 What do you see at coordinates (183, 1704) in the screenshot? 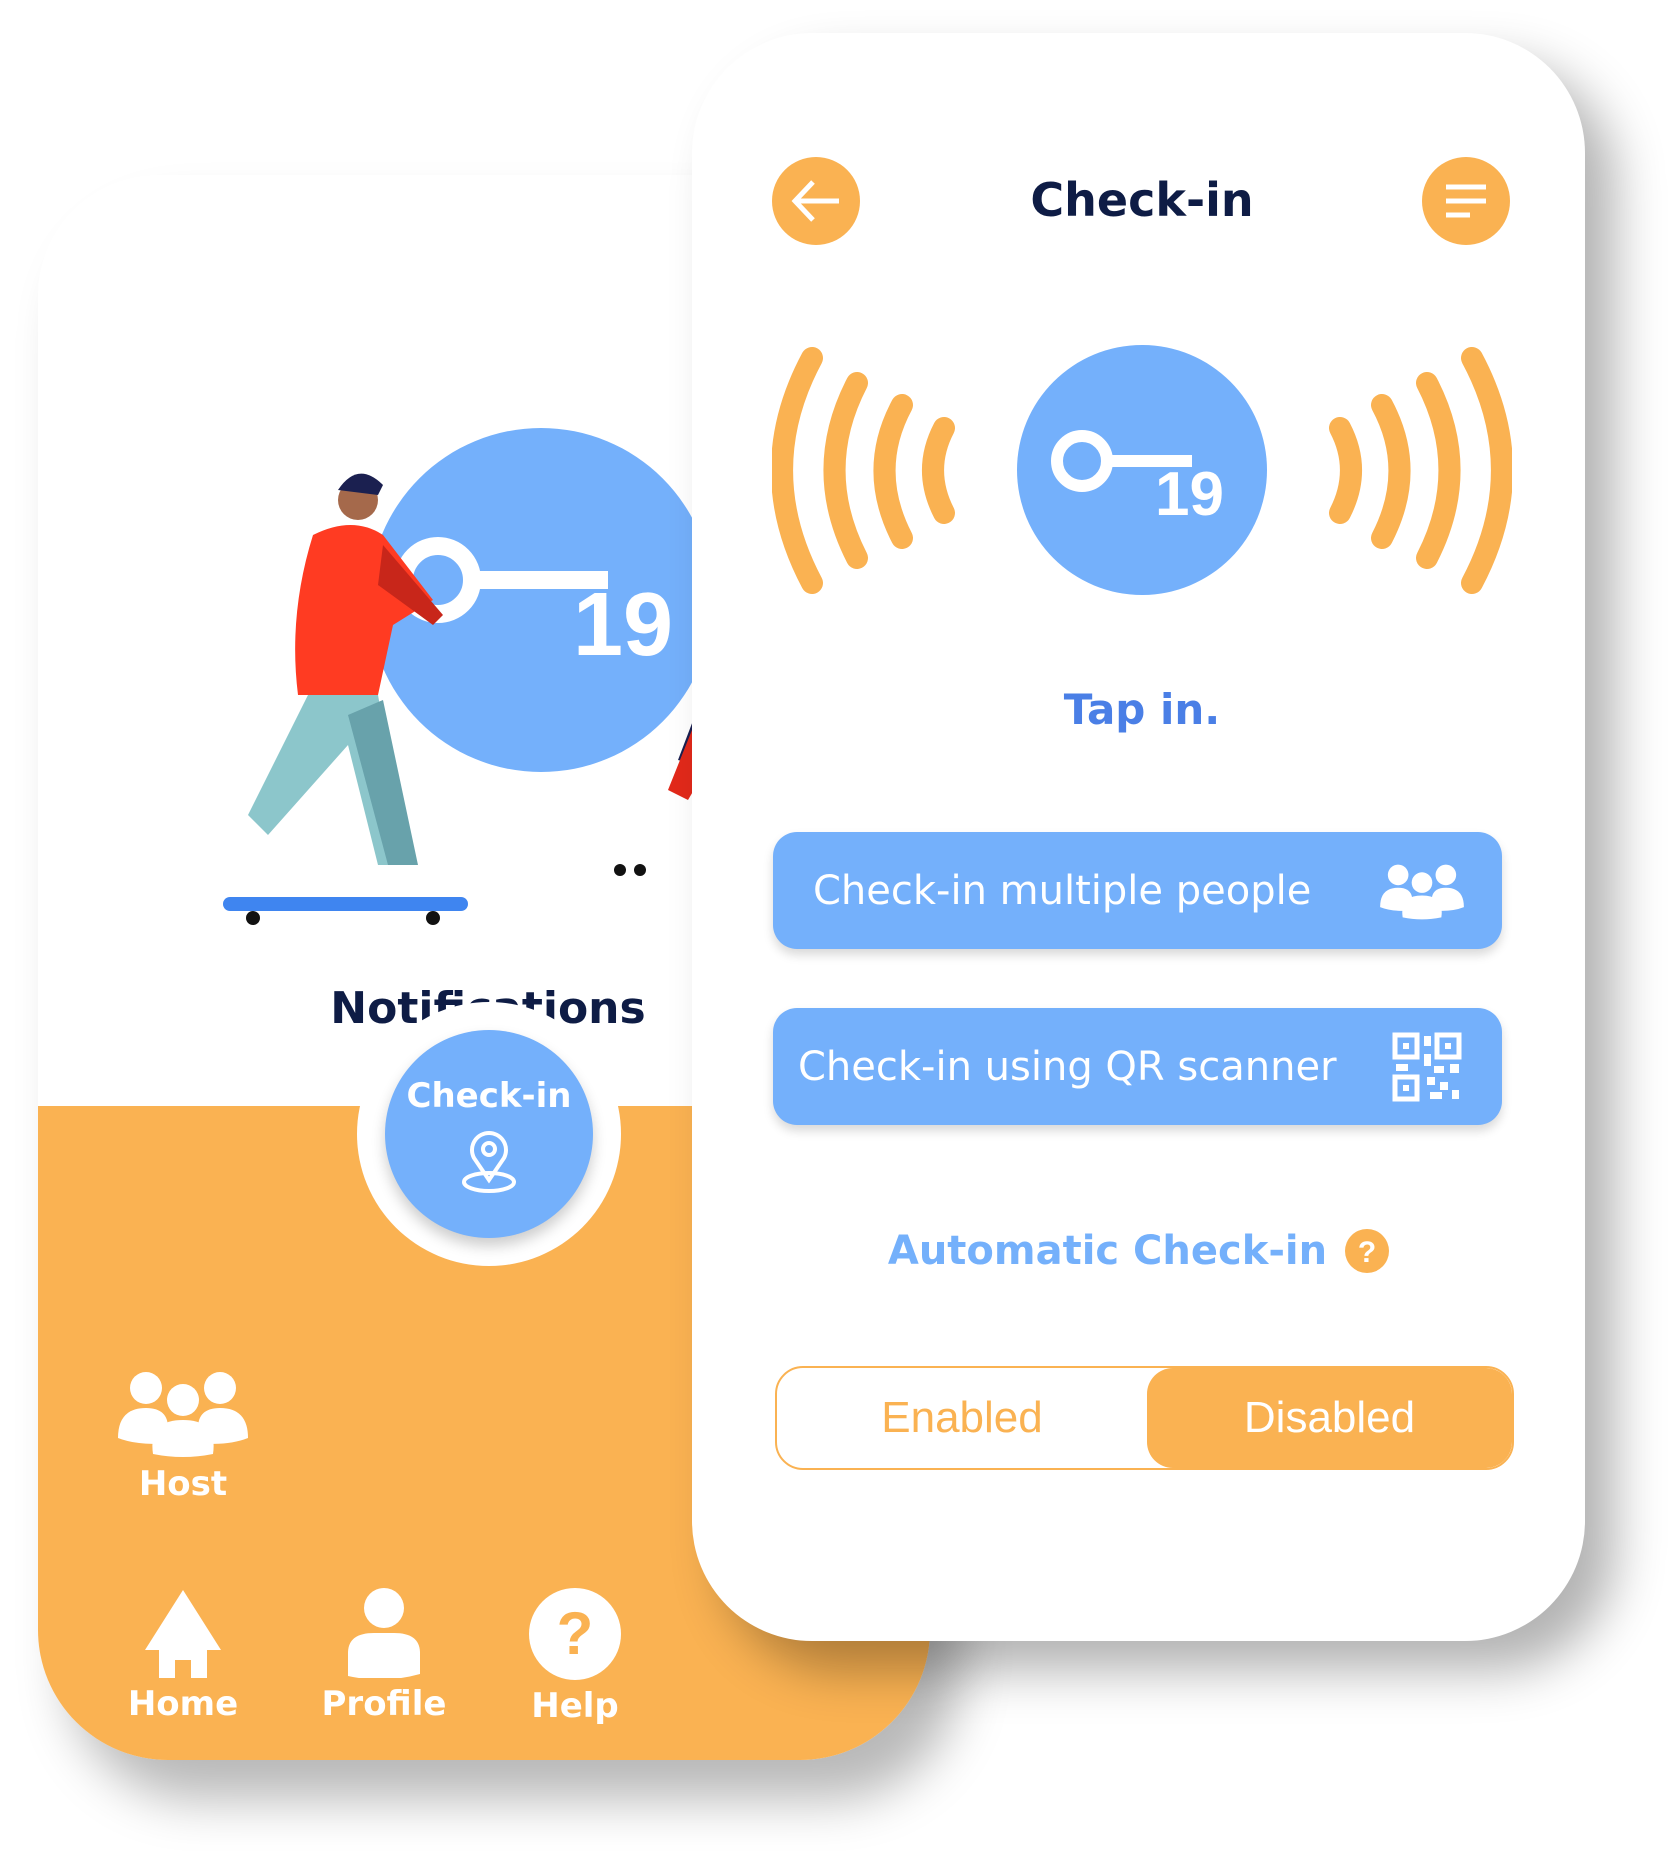
I see `nav-item-label: Home` at bounding box center [183, 1704].